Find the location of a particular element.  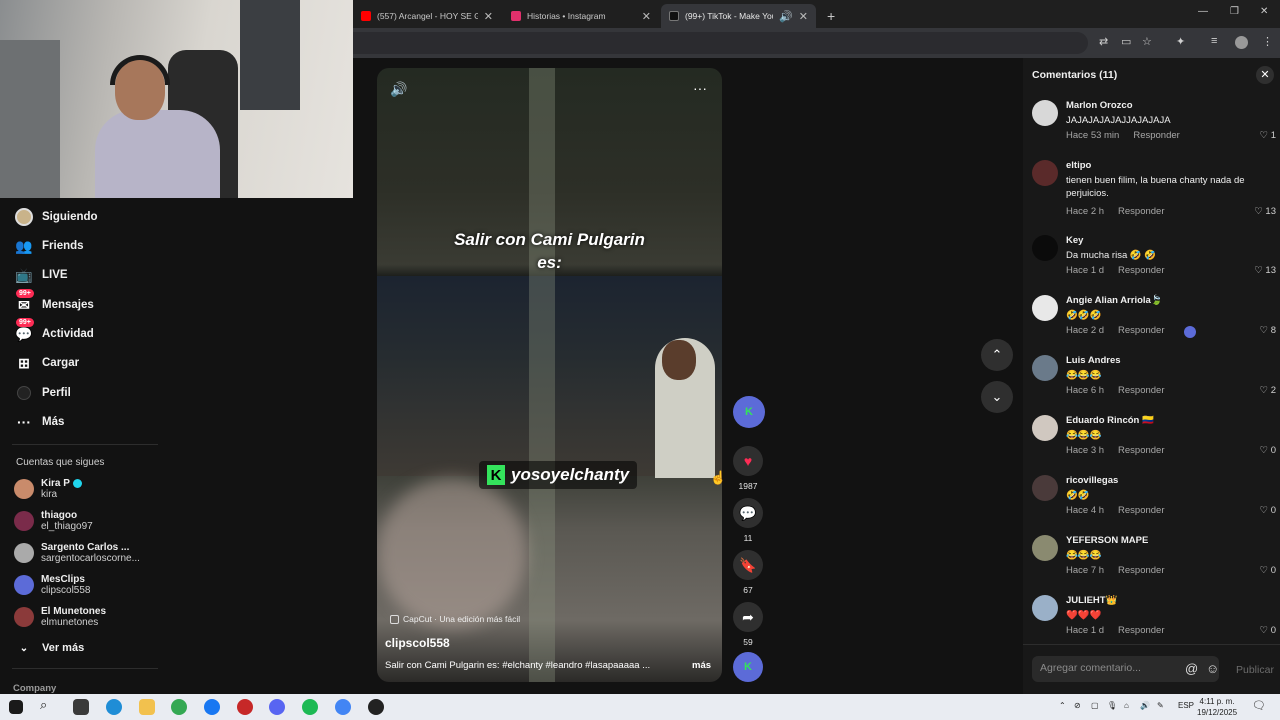

file-explorer-icon is located at coordinates (147, 707).